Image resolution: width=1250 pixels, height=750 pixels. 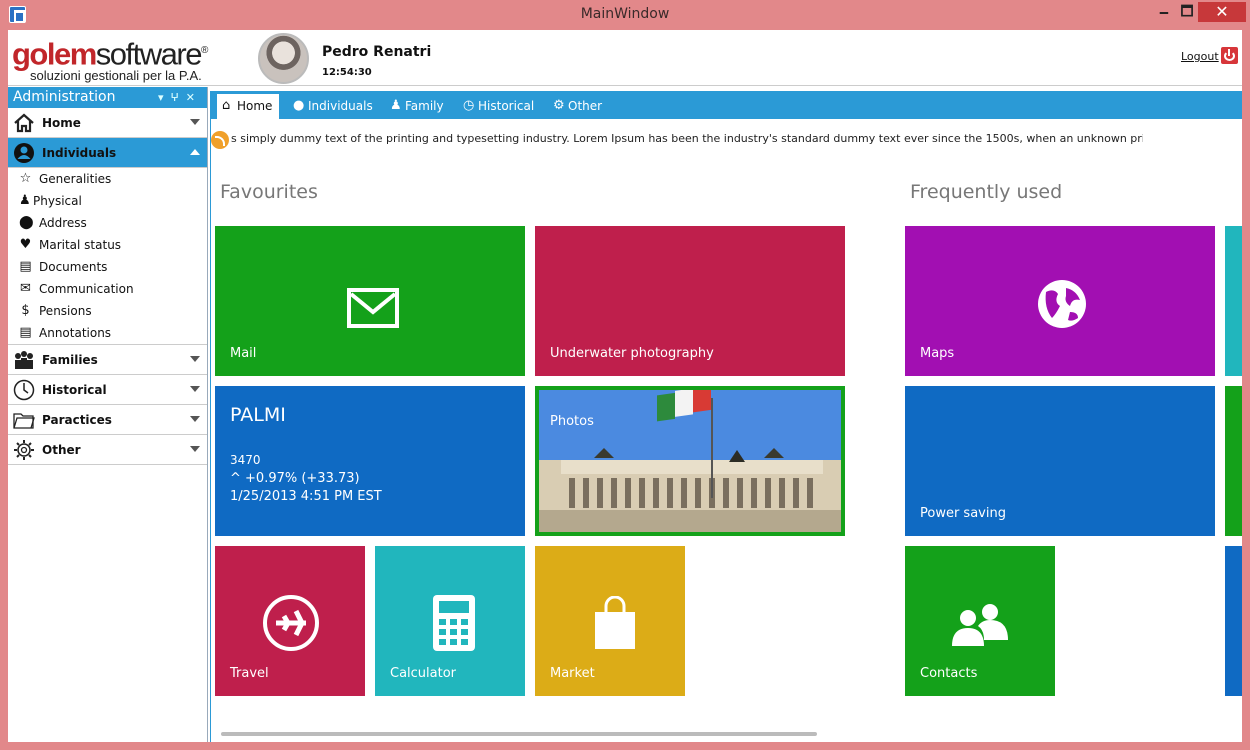 What do you see at coordinates (107, 123) in the screenshot?
I see `section-home: Home` at bounding box center [107, 123].